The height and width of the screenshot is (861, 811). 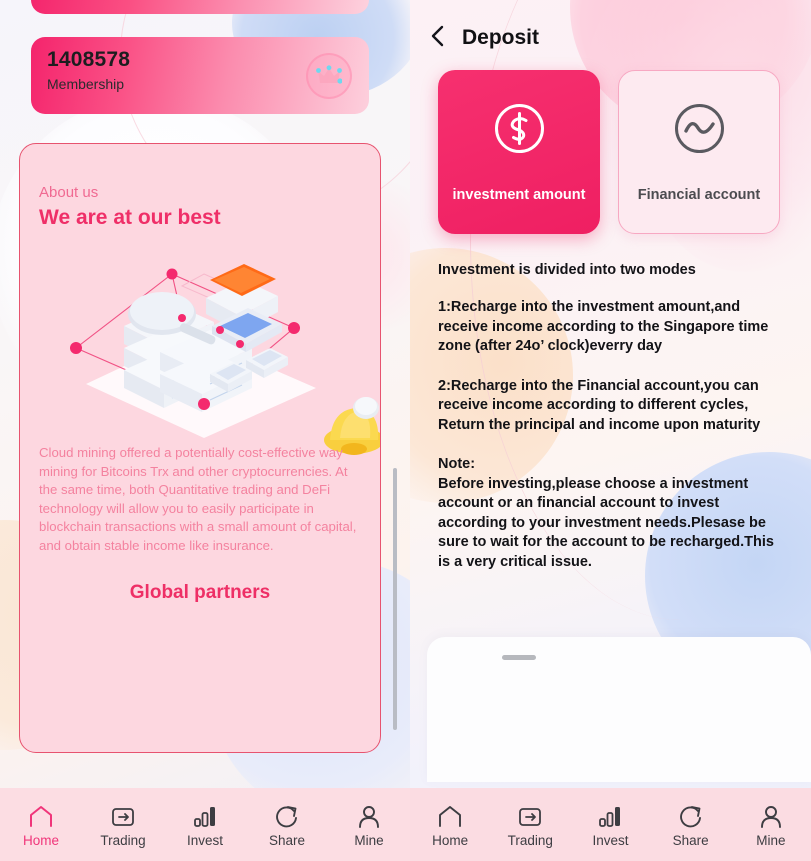 I want to click on nav-label-trading-right: Trading, so click(x=530, y=840).